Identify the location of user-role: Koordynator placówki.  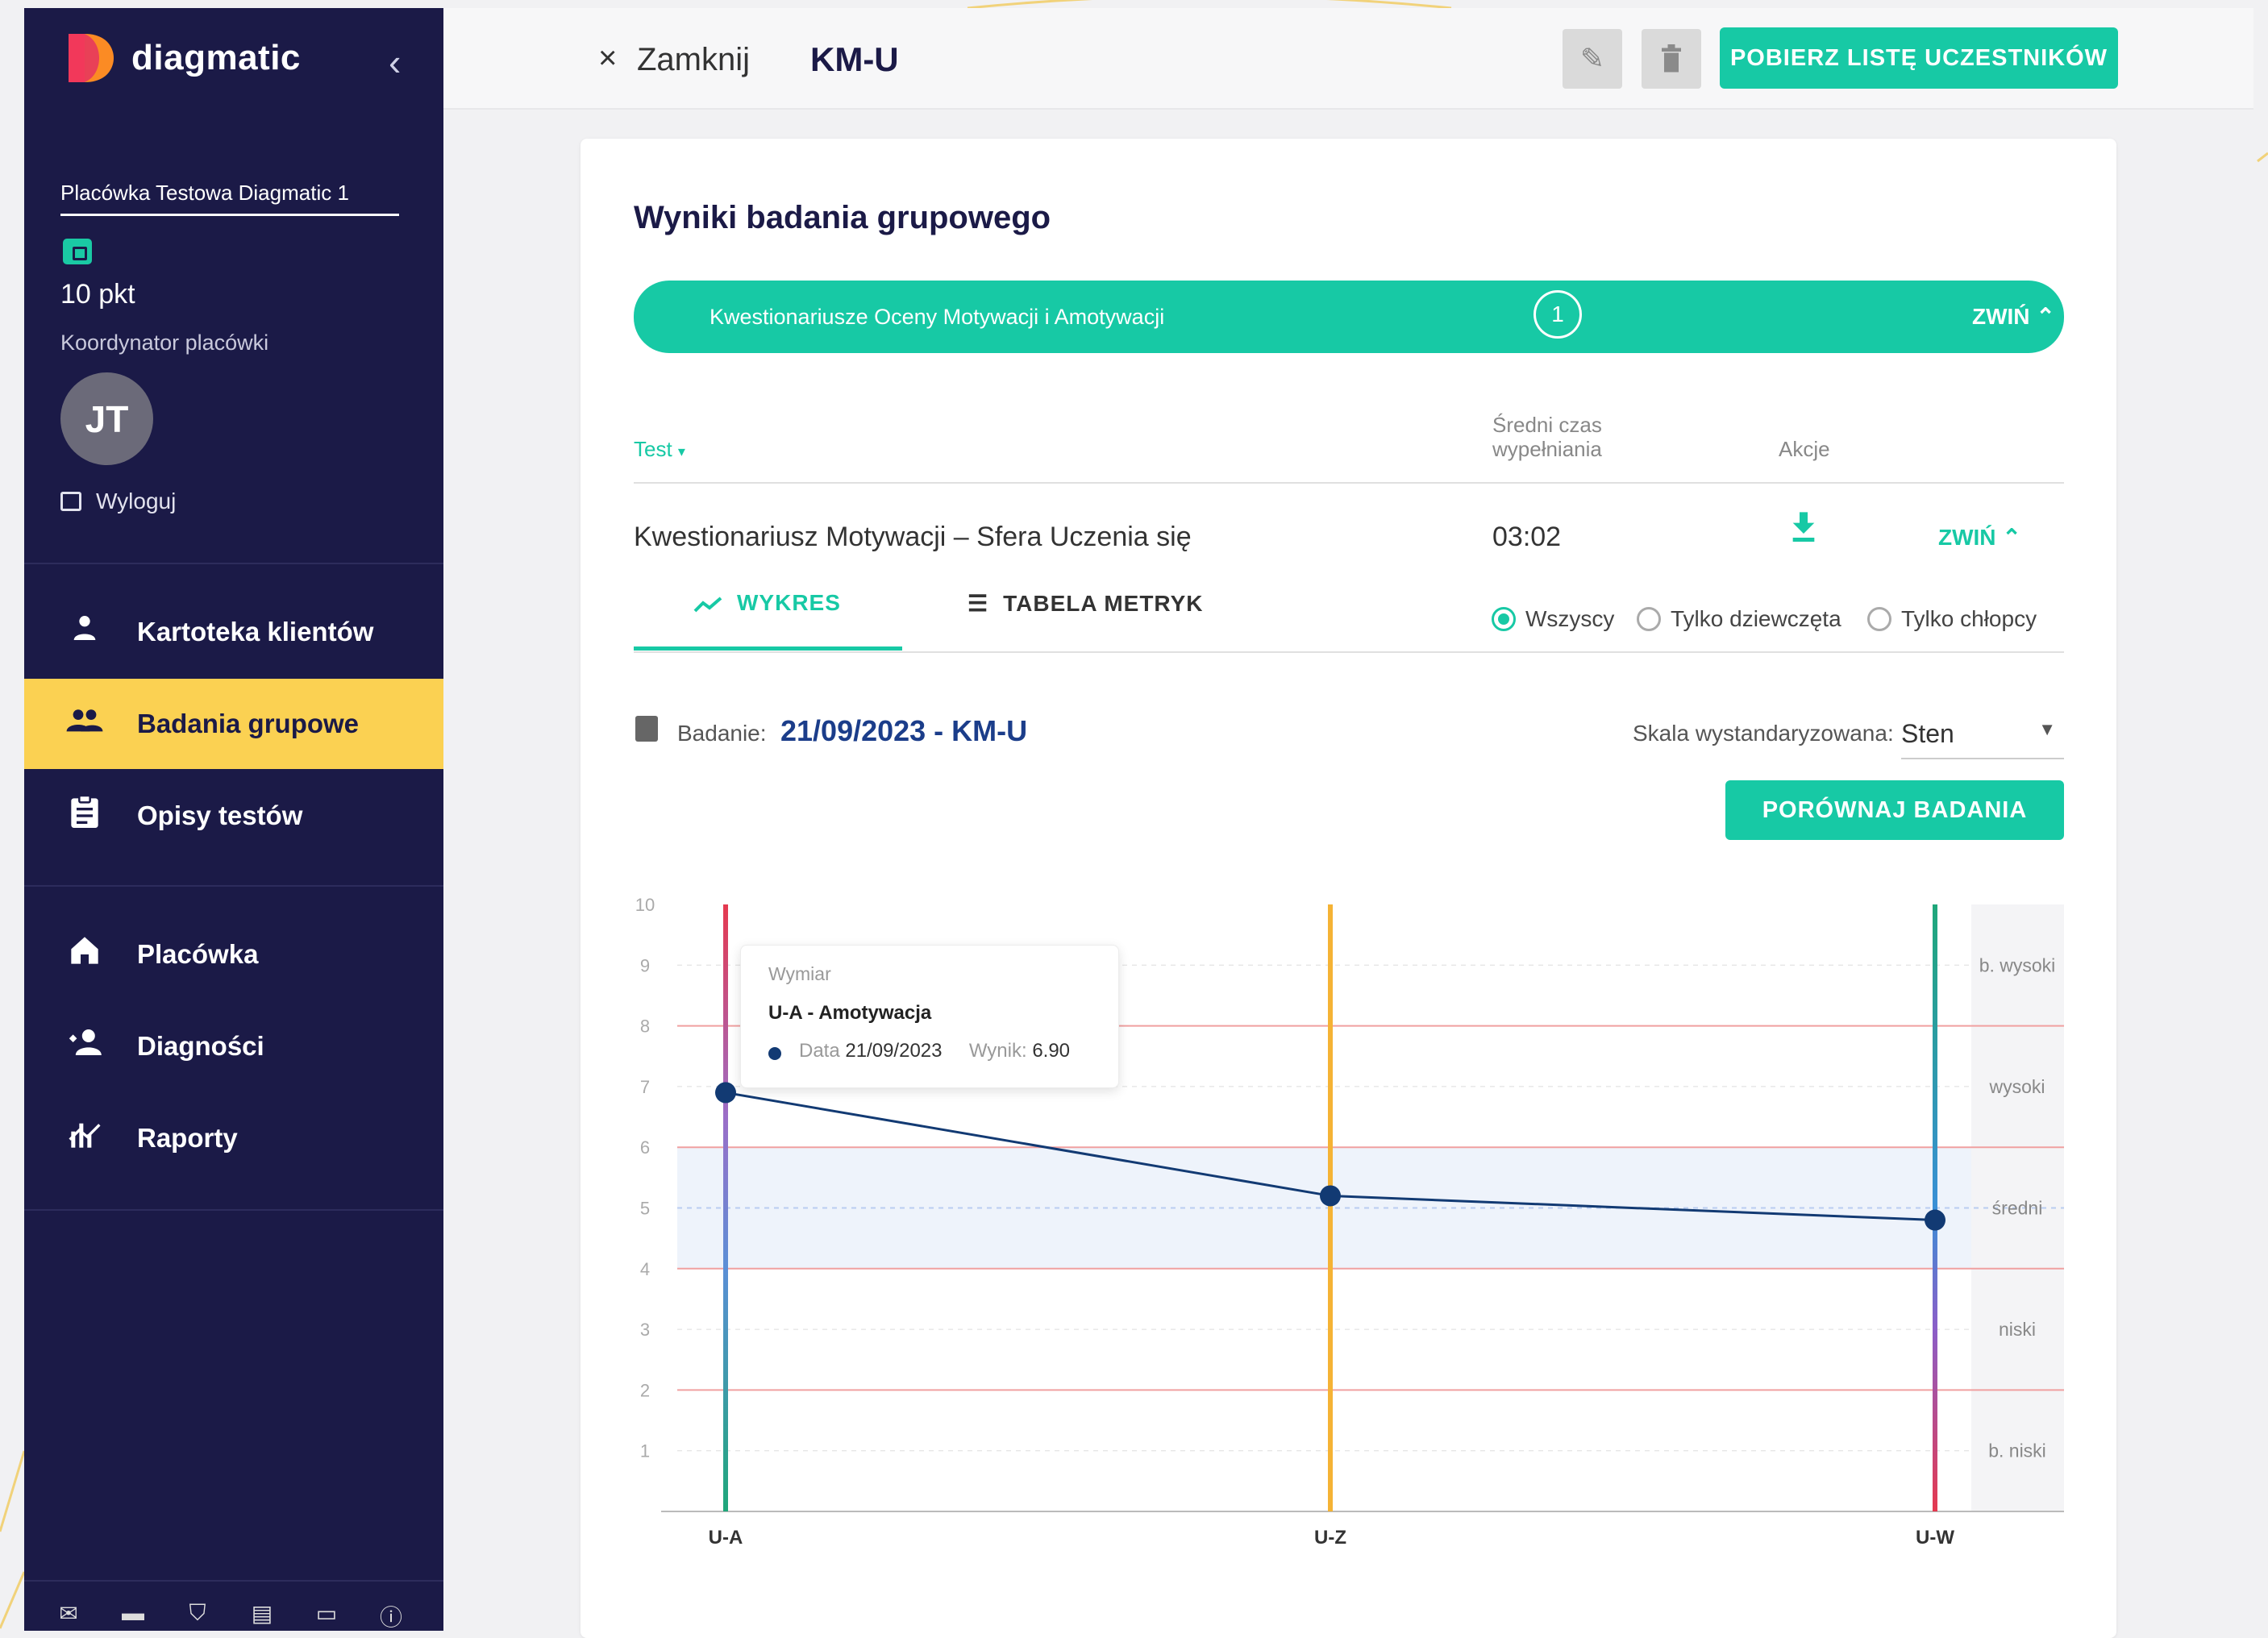
(164, 343).